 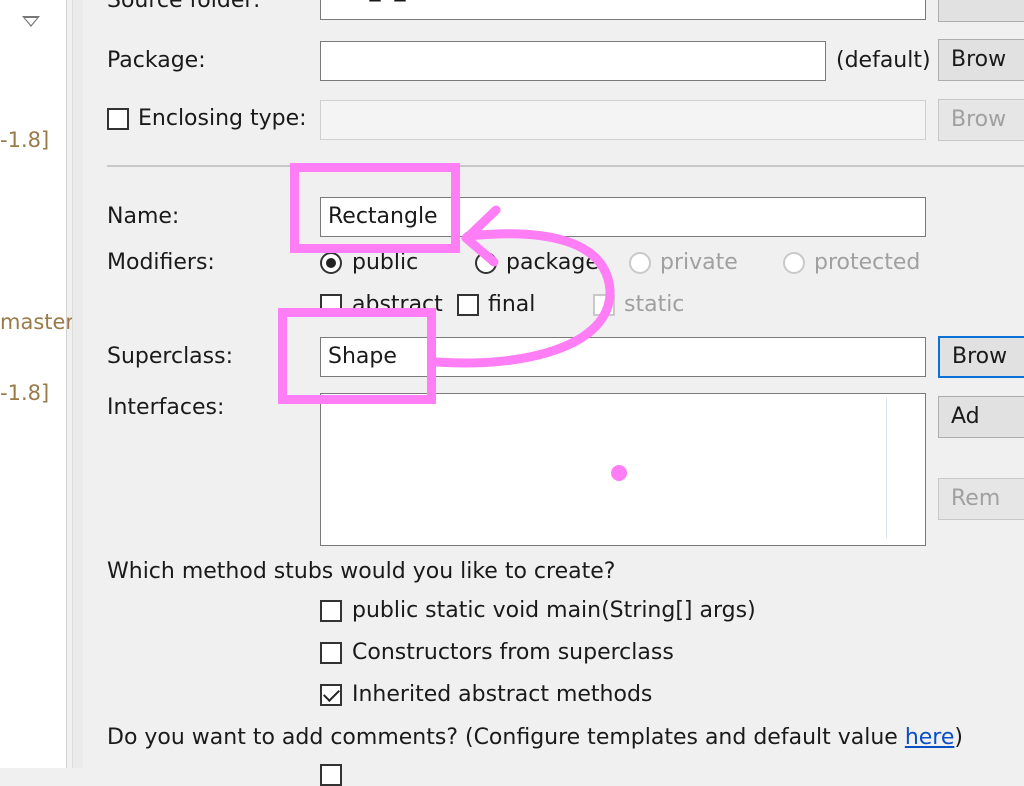 I want to click on inherited-abstract-checkbox, so click(x=331, y=695).